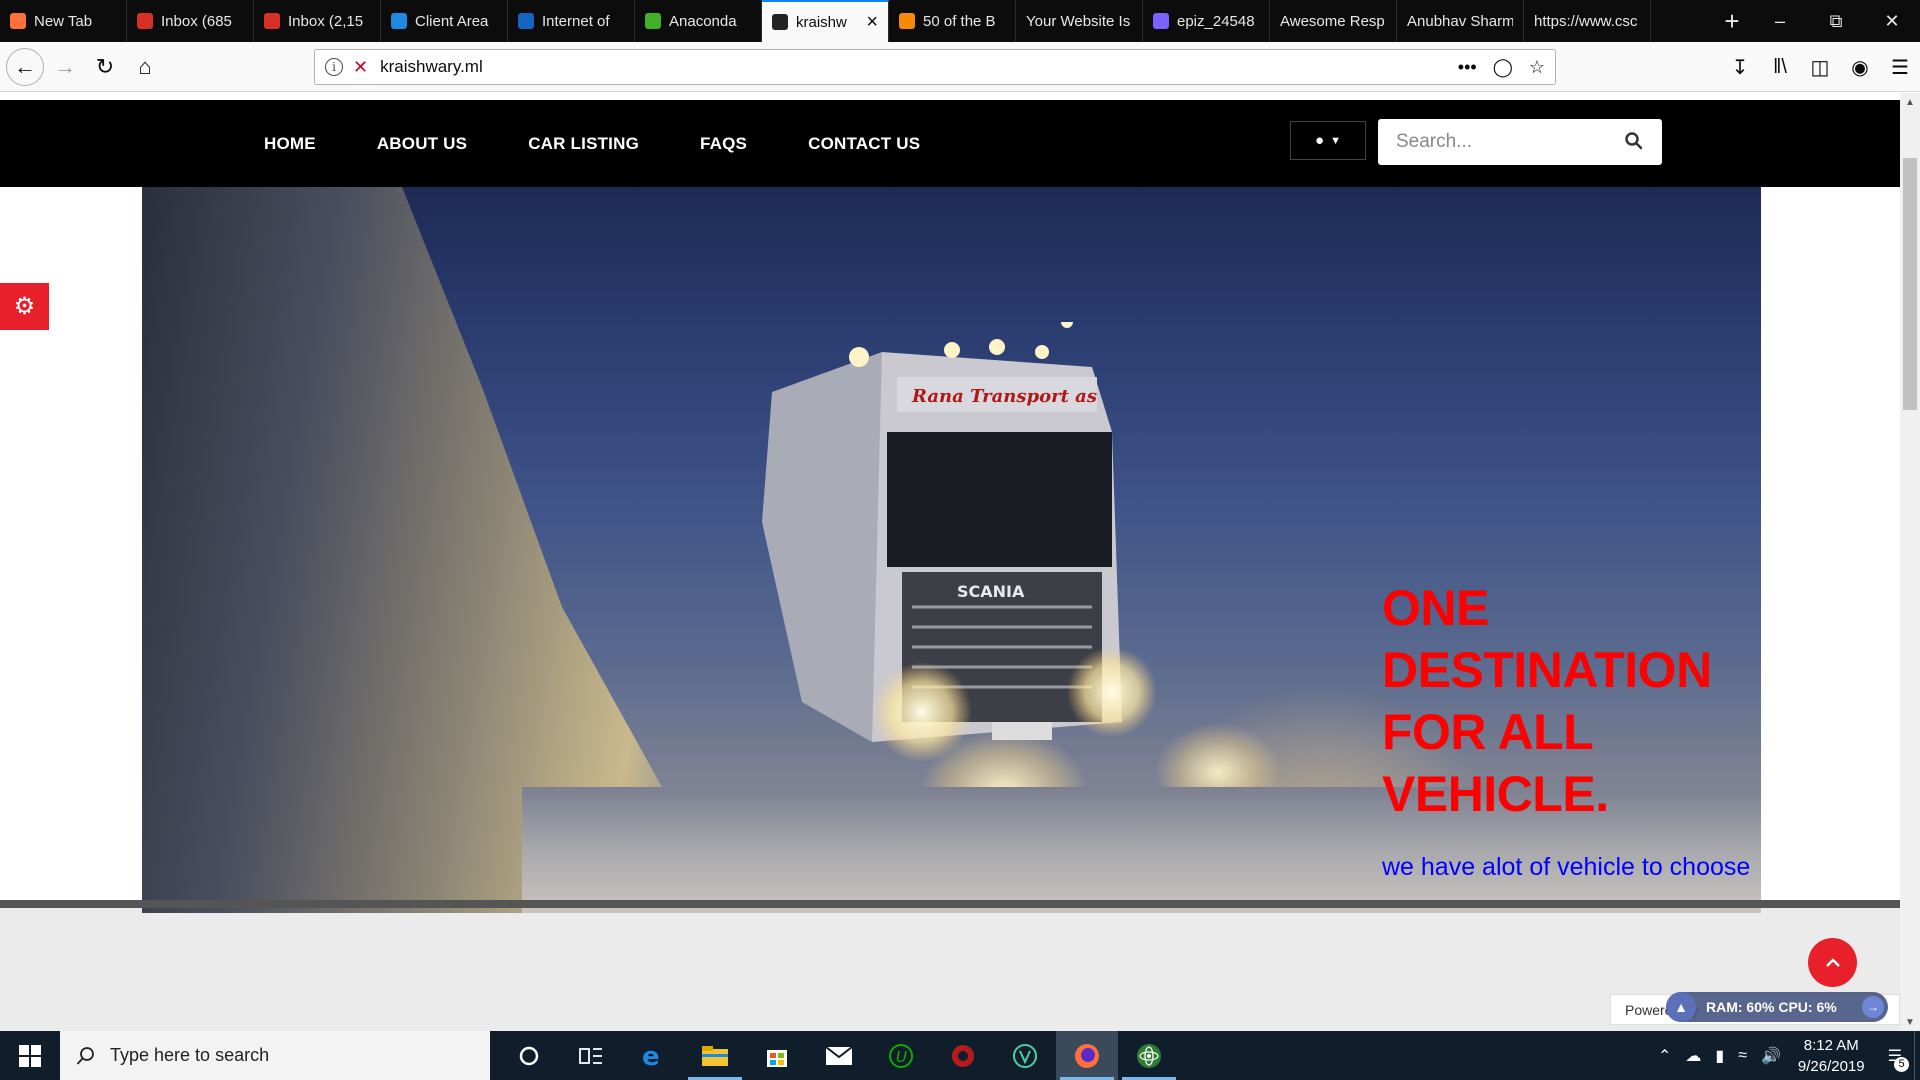 This screenshot has height=1080, width=1920. What do you see at coordinates (1785, 1055) in the screenshot?
I see `system-tray: ⌃ ☁ ▮ ≈ 🔊 8:12 AM 9/26/2019 ☰ 5` at bounding box center [1785, 1055].